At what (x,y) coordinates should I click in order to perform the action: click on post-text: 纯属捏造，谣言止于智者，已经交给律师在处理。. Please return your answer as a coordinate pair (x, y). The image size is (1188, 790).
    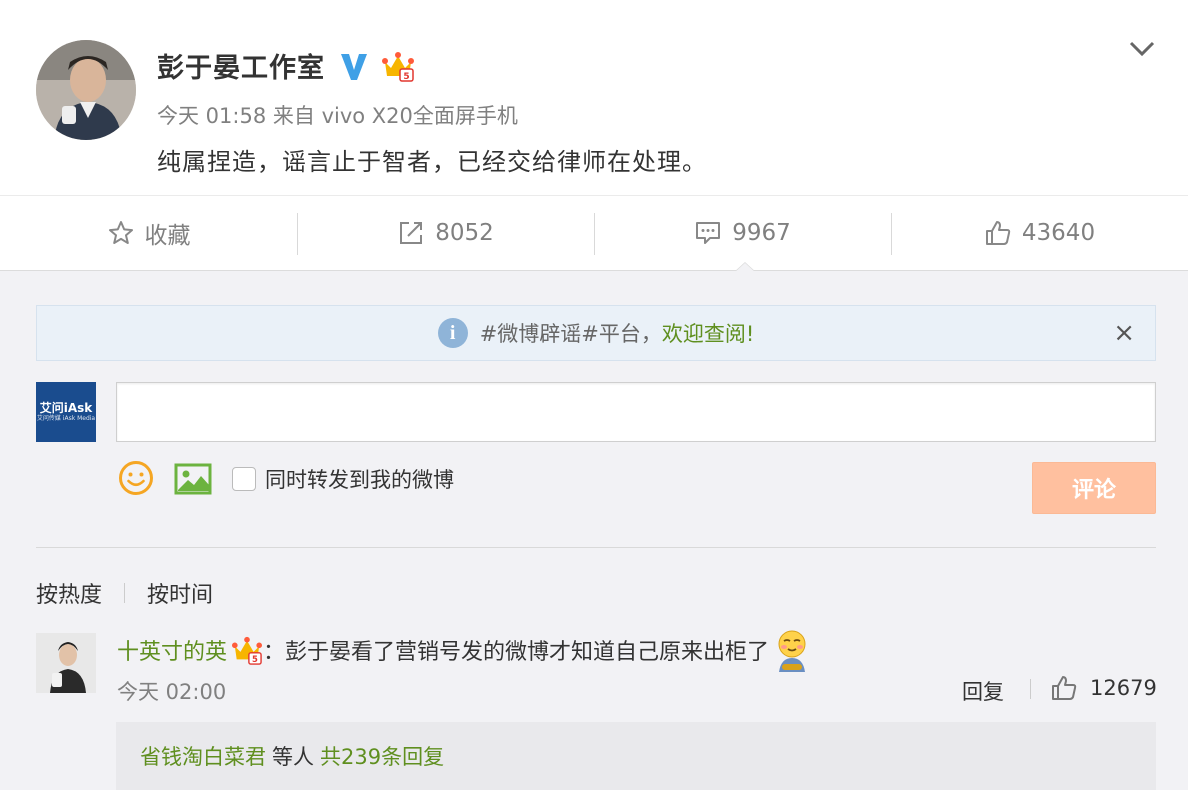
    Looking at the image, I should click on (432, 162).